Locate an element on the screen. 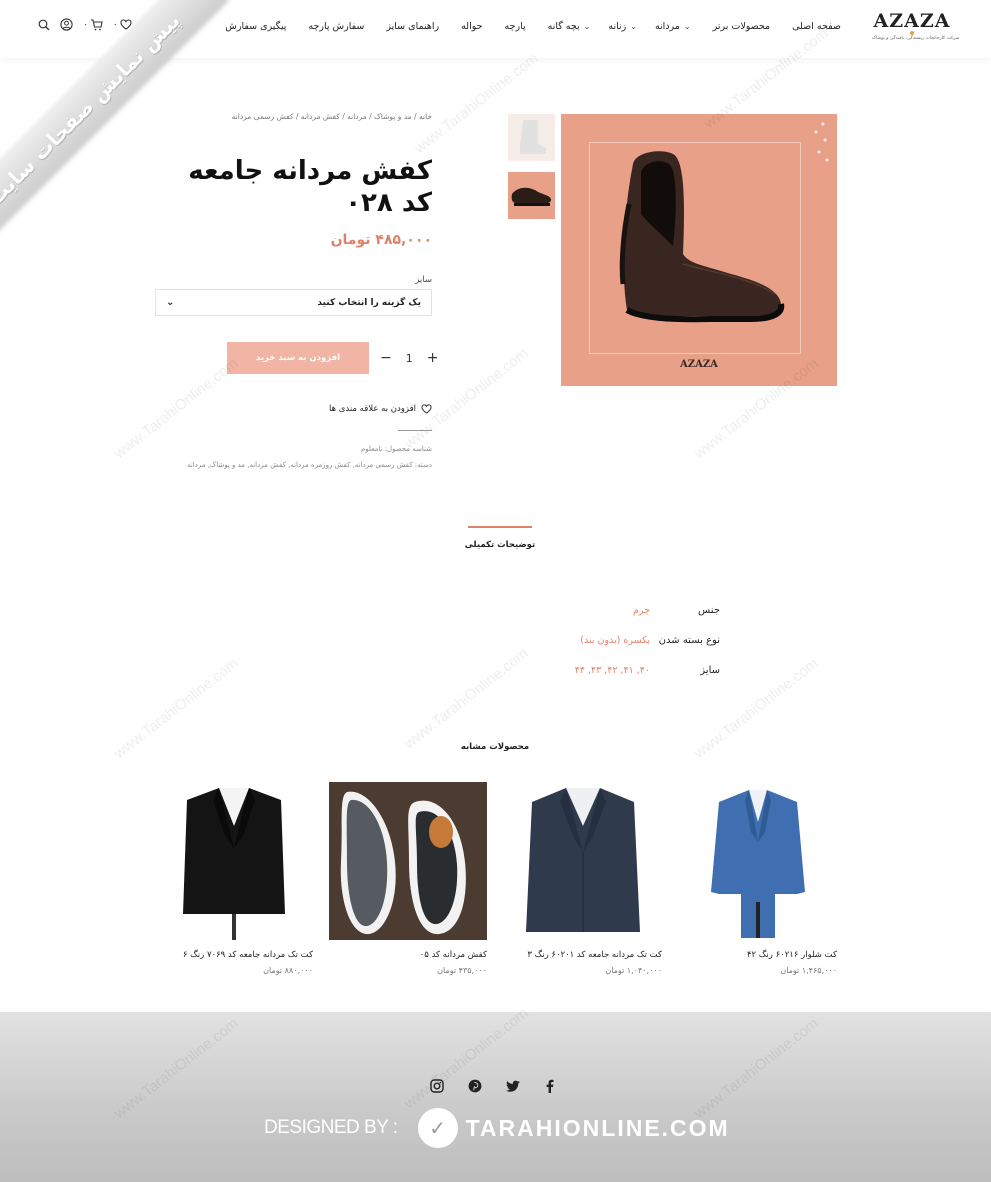  nav-item-order-tracking: پیگیری سفارش is located at coordinates (255, 26).